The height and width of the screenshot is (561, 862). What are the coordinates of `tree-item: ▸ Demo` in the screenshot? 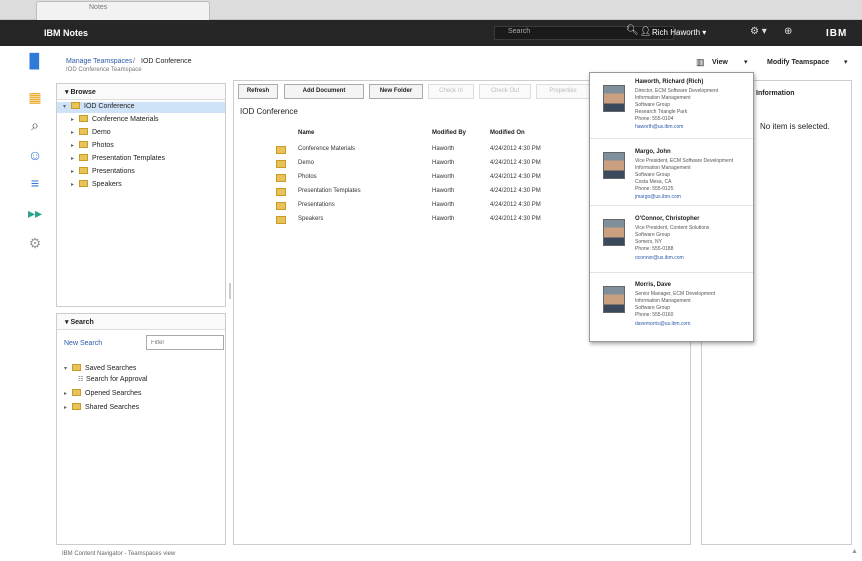 It's located at (91, 133).